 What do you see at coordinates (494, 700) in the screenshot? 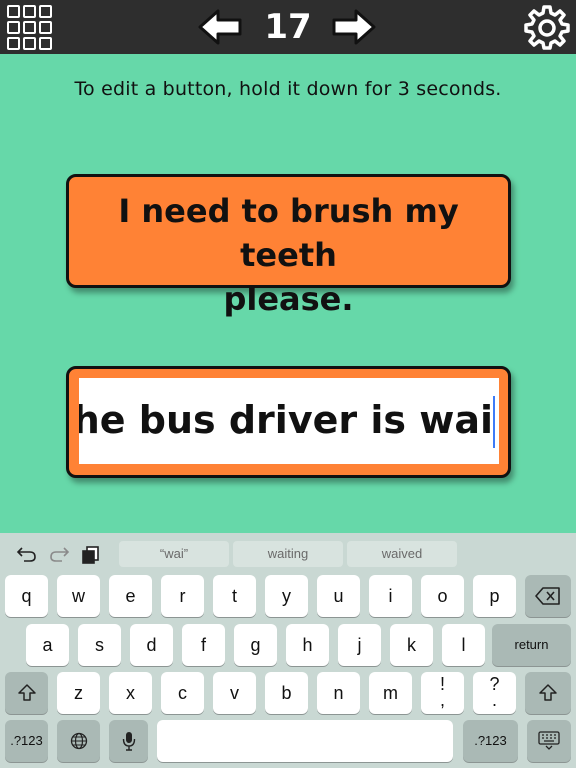
I see `key-period-label: .` at bounding box center [494, 700].